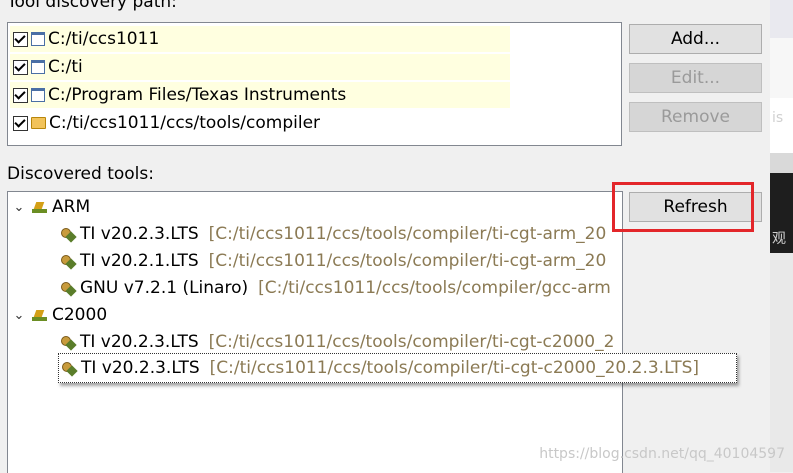 The image size is (793, 473). I want to click on background-text: is, so click(778, 118).